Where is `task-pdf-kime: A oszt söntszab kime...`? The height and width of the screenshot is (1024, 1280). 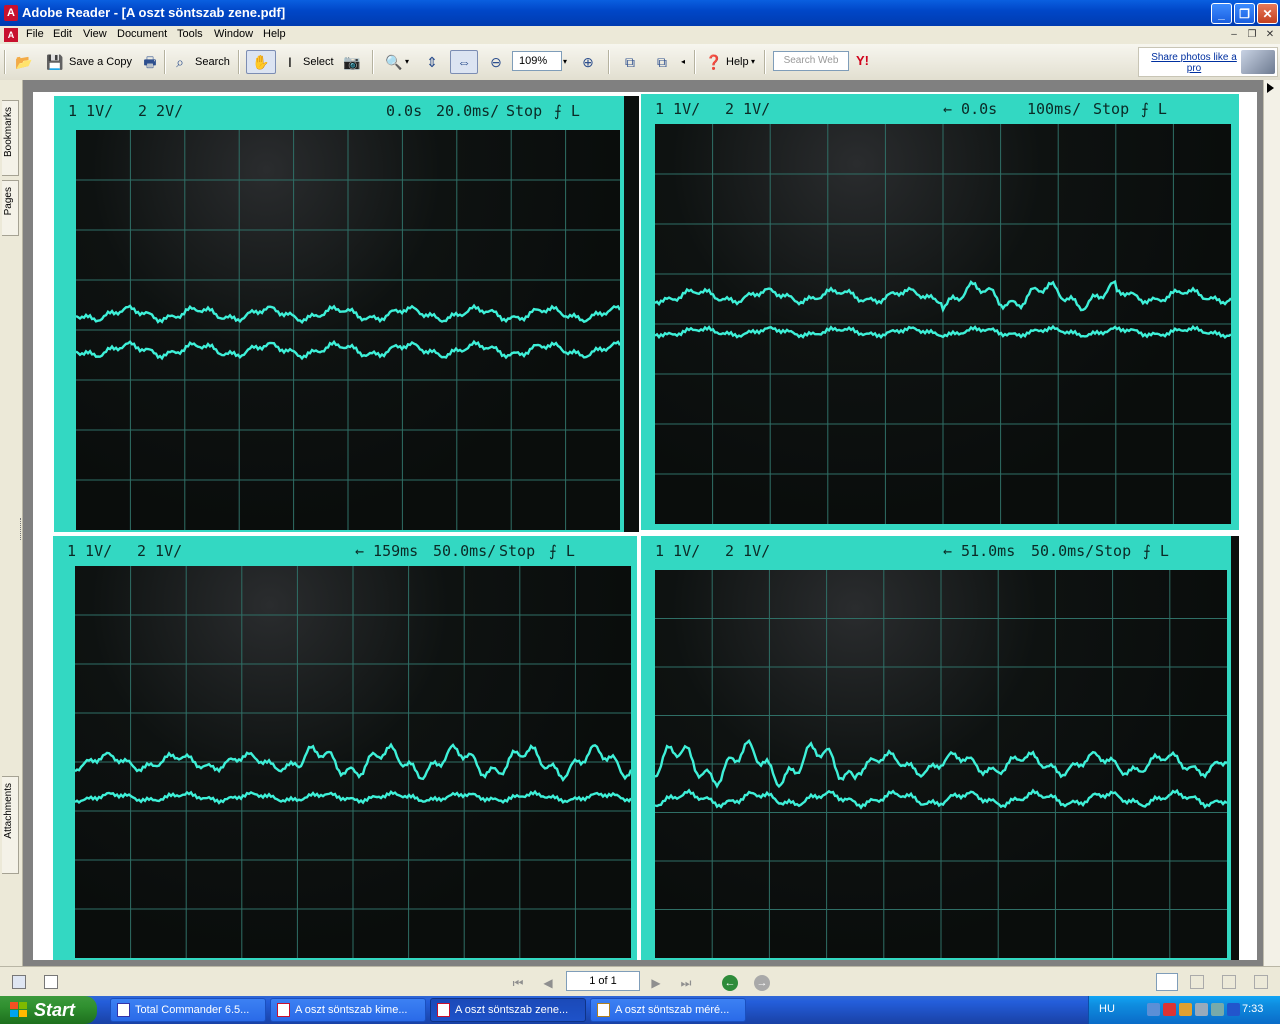 task-pdf-kime: A oszt söntszab kime... is located at coordinates (348, 1010).